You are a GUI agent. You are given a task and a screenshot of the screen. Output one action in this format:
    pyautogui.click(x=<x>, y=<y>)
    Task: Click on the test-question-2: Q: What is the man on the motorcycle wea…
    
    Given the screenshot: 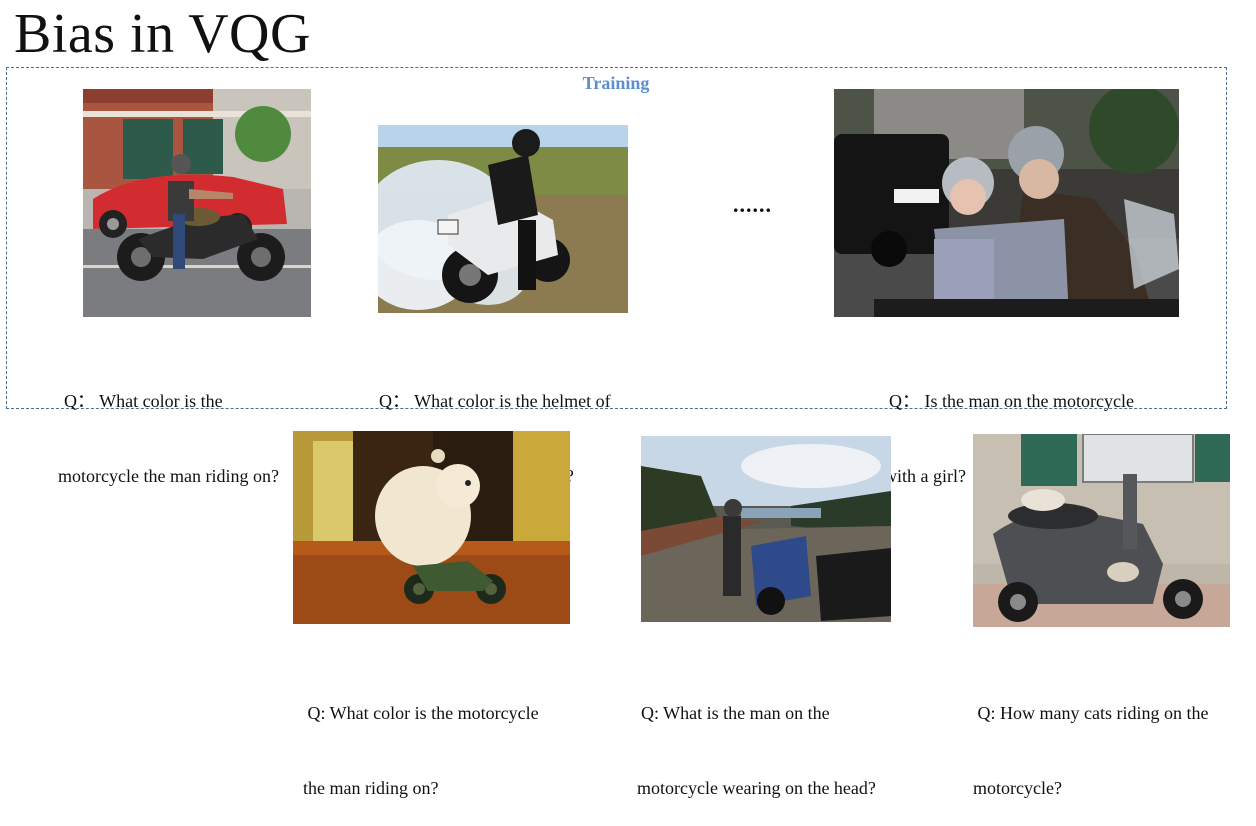 What is the action you would take?
    pyautogui.click(x=756, y=738)
    